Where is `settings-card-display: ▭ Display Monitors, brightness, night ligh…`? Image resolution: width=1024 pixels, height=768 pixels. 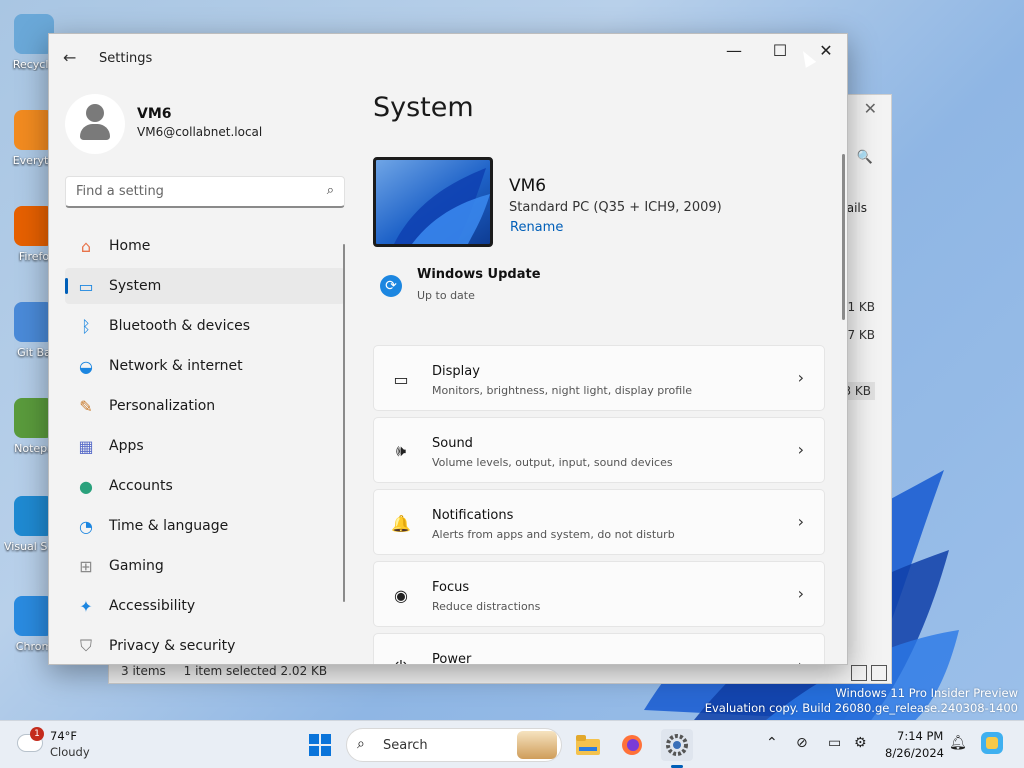
settings-card-display: ▭ Display Monitors, brightness, night ligh… is located at coordinates (599, 378).